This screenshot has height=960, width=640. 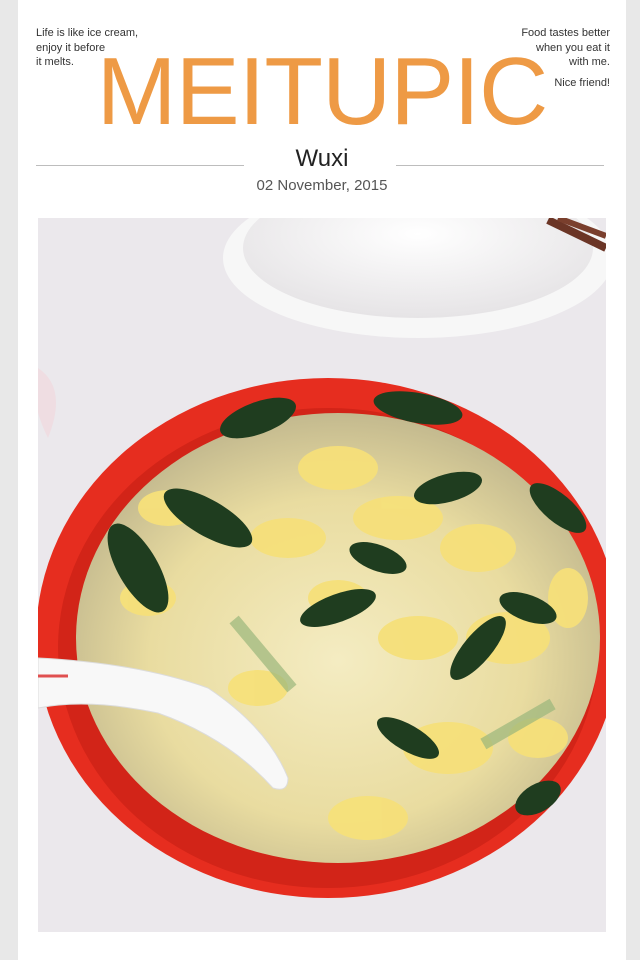 I want to click on brand-title-text: MEITUPIC, so click(x=322, y=91).